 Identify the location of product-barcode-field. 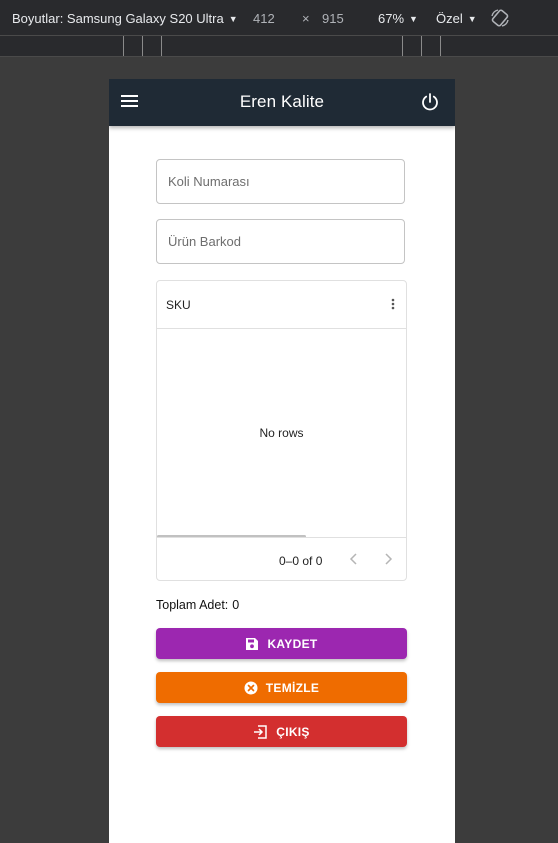
(280, 241).